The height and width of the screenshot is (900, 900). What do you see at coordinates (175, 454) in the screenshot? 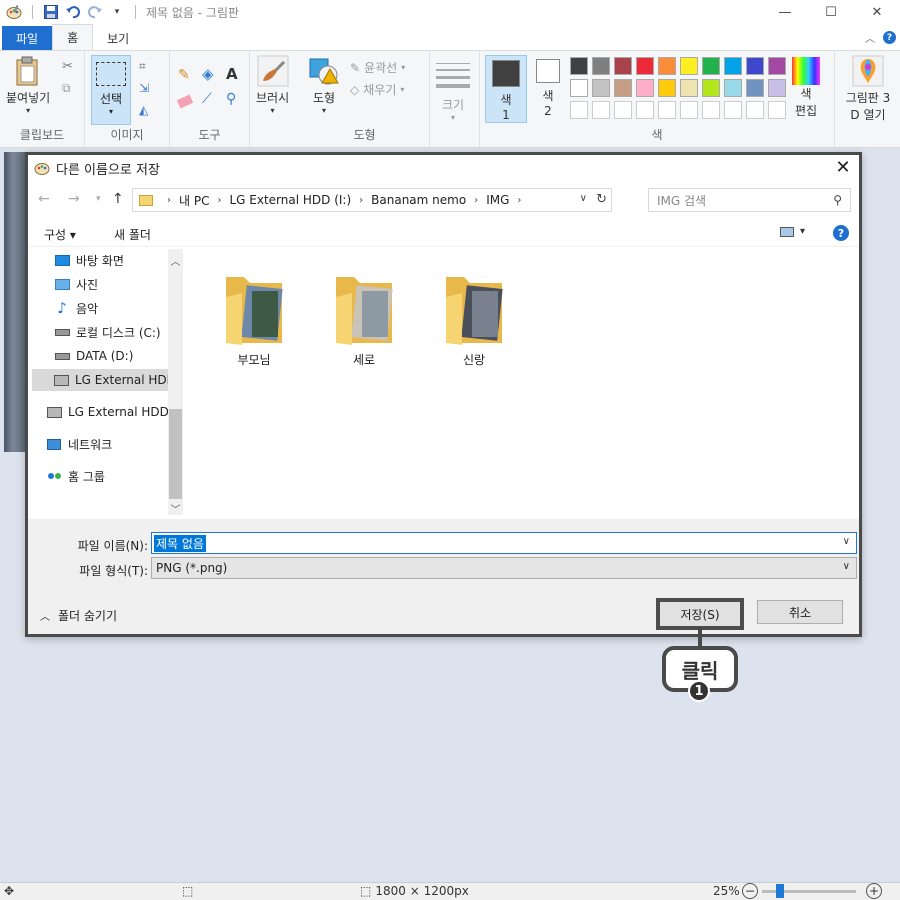
I see `scrollbar-thumb` at bounding box center [175, 454].